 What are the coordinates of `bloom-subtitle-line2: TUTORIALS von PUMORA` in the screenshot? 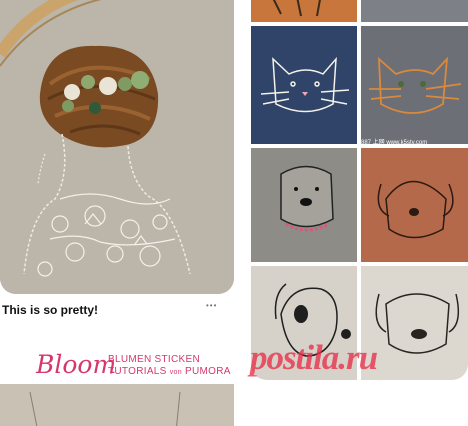 It's located at (169, 372).